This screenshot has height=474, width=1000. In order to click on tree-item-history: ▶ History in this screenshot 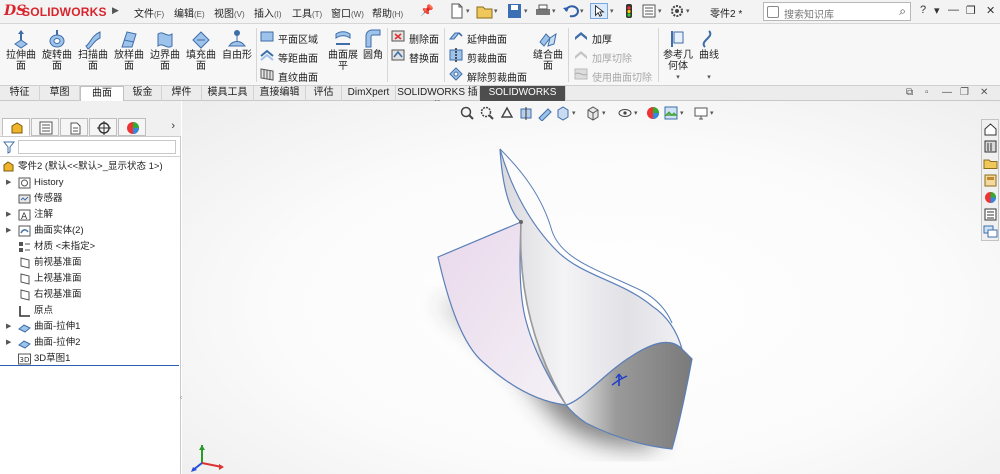, I will do `click(90, 183)`.